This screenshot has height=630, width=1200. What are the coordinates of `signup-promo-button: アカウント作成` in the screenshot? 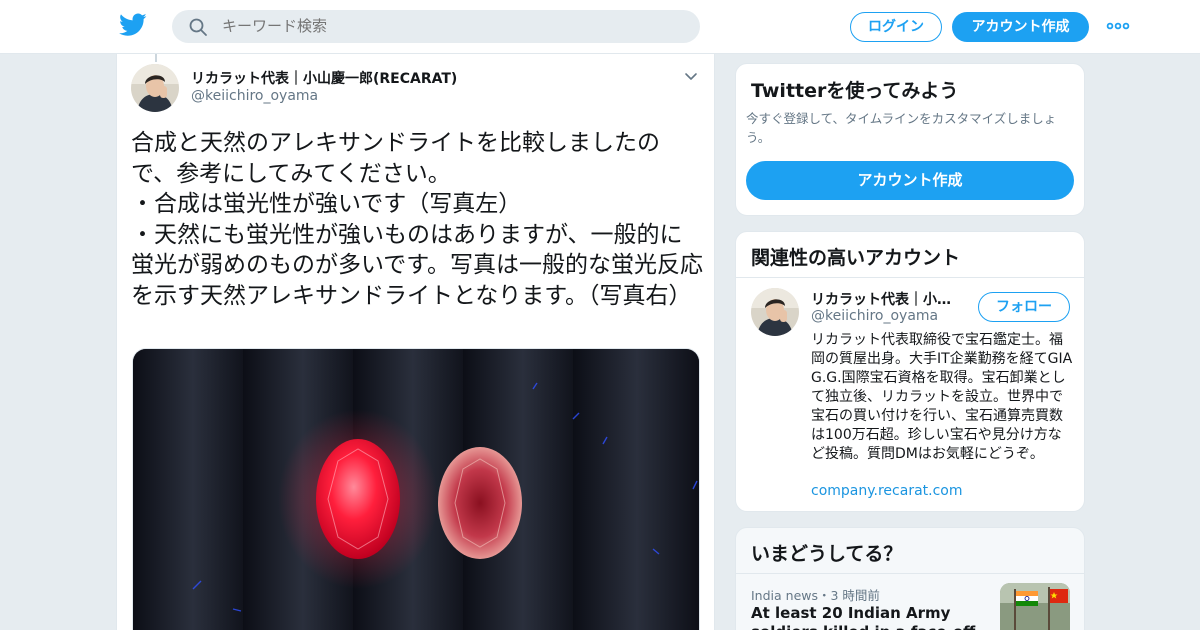 It's located at (910, 180).